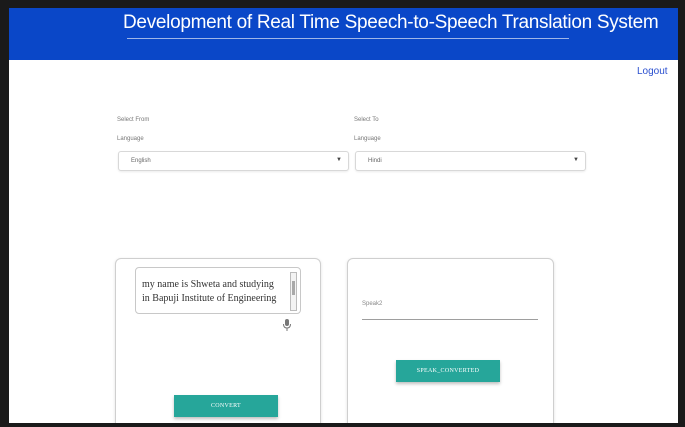  What do you see at coordinates (287, 325) in the screenshot?
I see `microphone-icon` at bounding box center [287, 325].